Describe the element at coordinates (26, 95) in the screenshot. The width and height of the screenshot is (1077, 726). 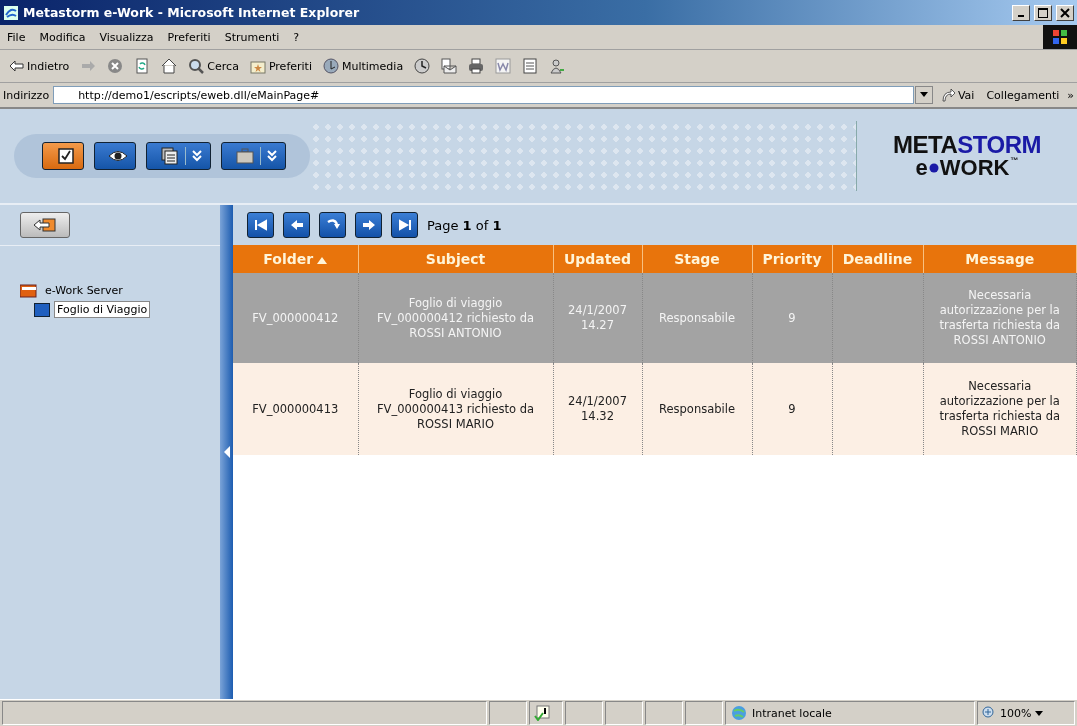
I see `address-label: Indirizzo` at that location.